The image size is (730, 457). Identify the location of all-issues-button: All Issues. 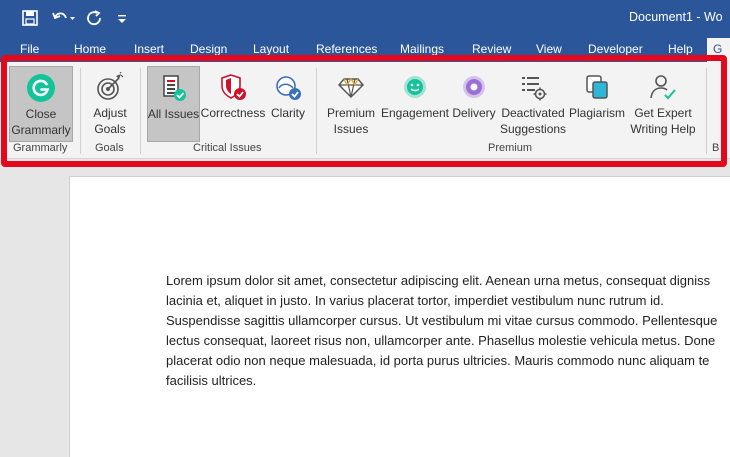
(173, 104).